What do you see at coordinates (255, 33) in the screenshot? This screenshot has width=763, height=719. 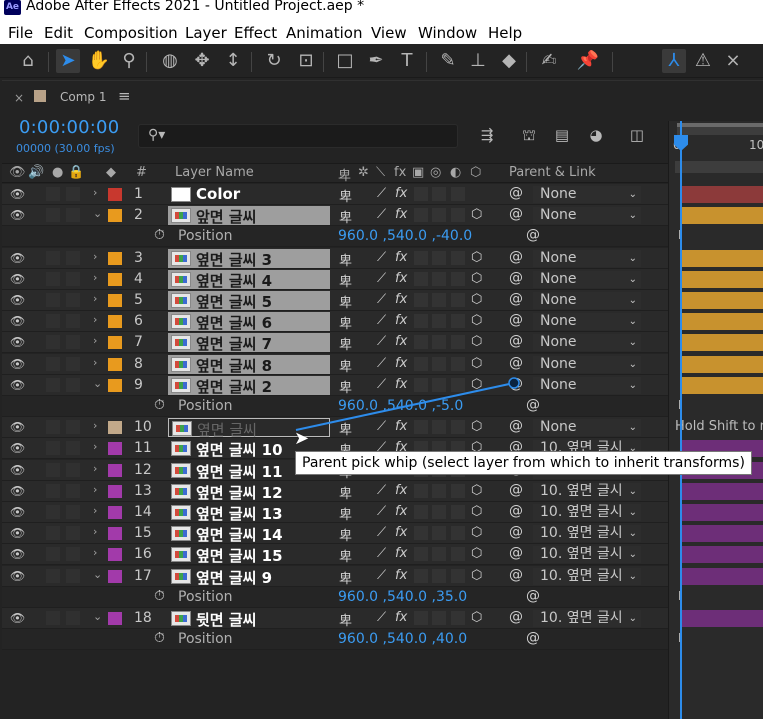 I see `menu-effect: Effect` at bounding box center [255, 33].